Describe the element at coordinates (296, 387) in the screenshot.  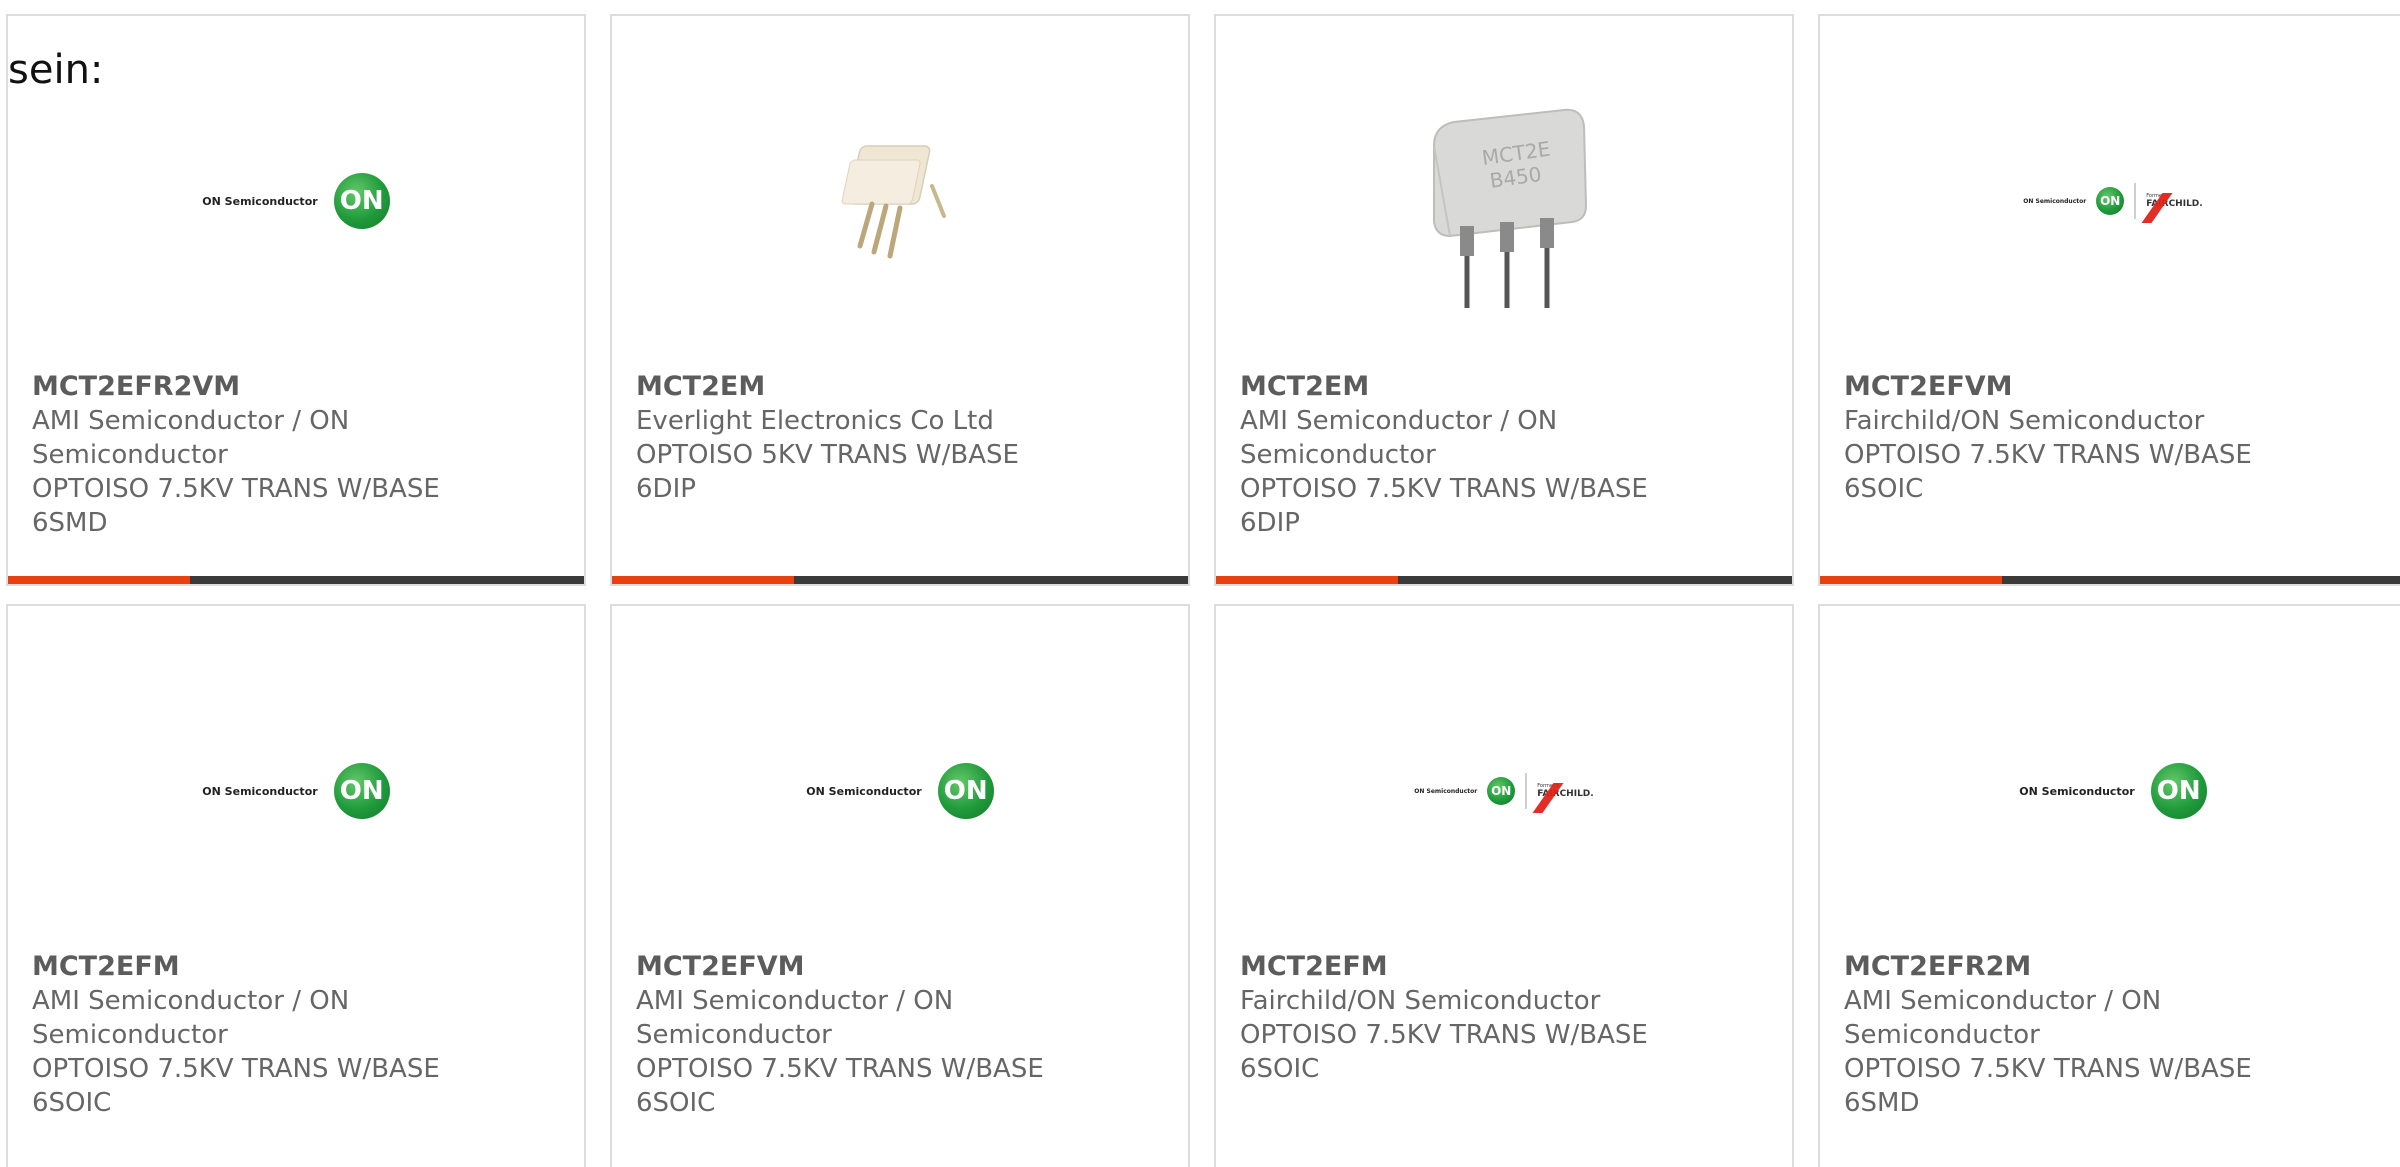
I see `part-number-link: MCT2EFR2VM` at that location.